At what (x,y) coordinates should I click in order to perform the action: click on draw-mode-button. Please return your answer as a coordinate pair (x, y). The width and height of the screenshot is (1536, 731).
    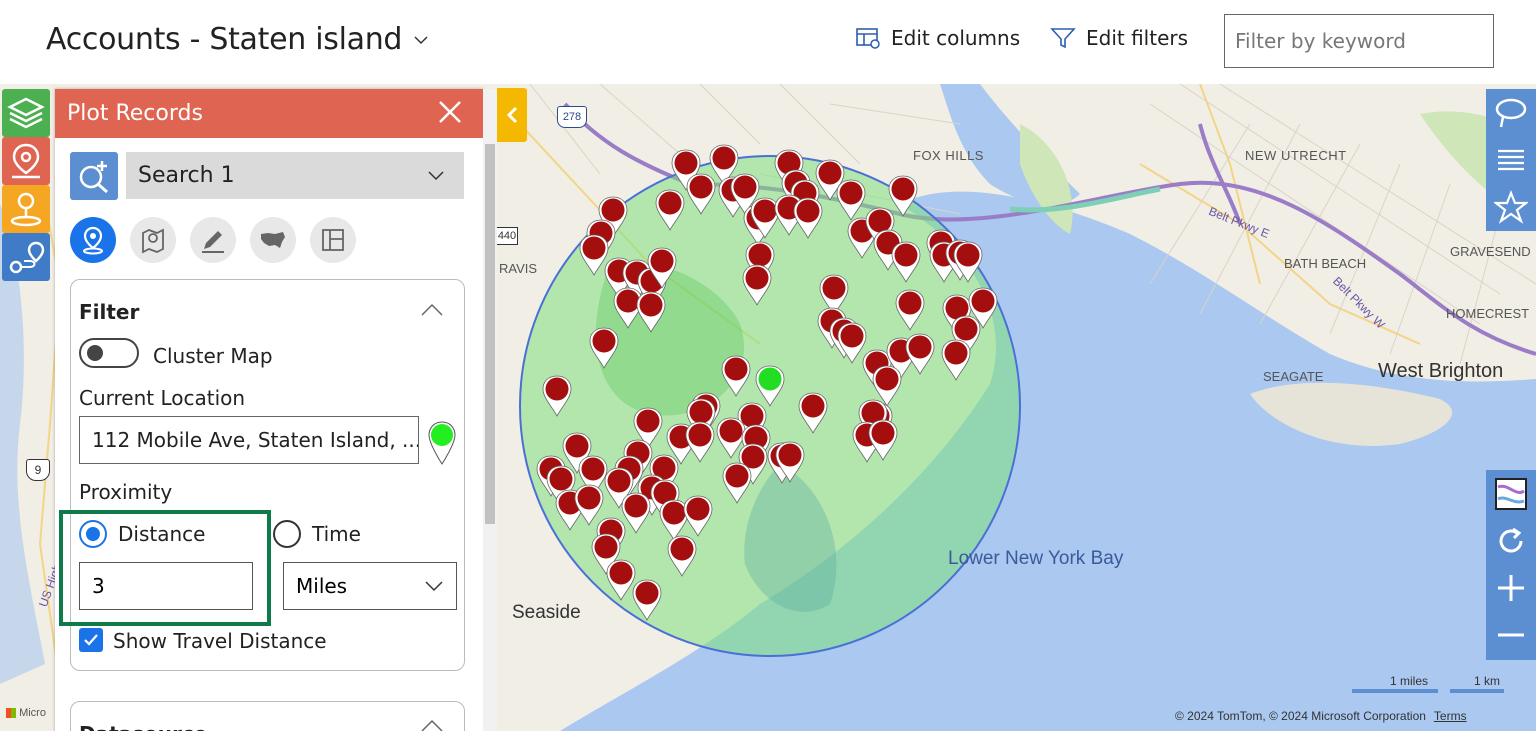
    Looking at the image, I should click on (213, 240).